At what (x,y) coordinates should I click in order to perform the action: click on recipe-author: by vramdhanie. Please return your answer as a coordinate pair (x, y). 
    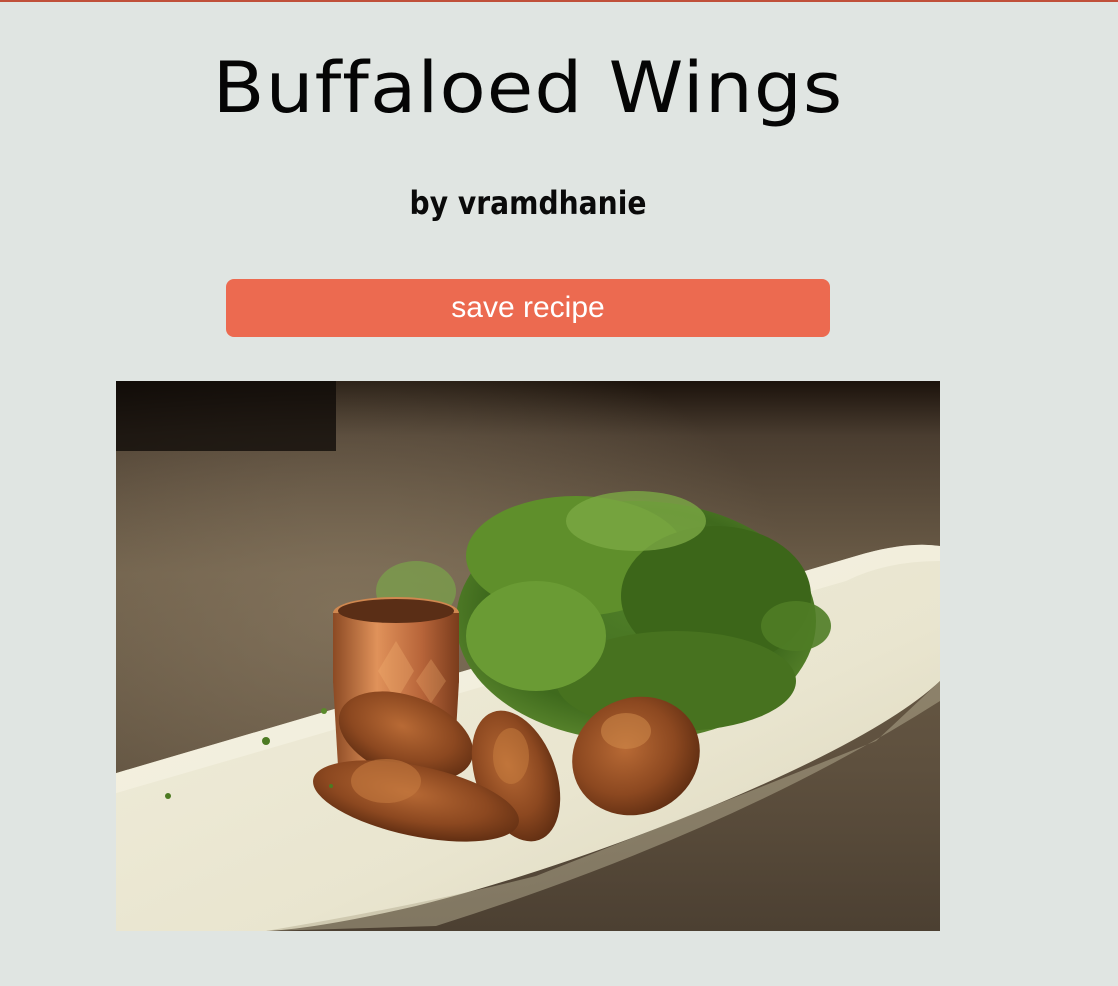
    Looking at the image, I should click on (528, 203).